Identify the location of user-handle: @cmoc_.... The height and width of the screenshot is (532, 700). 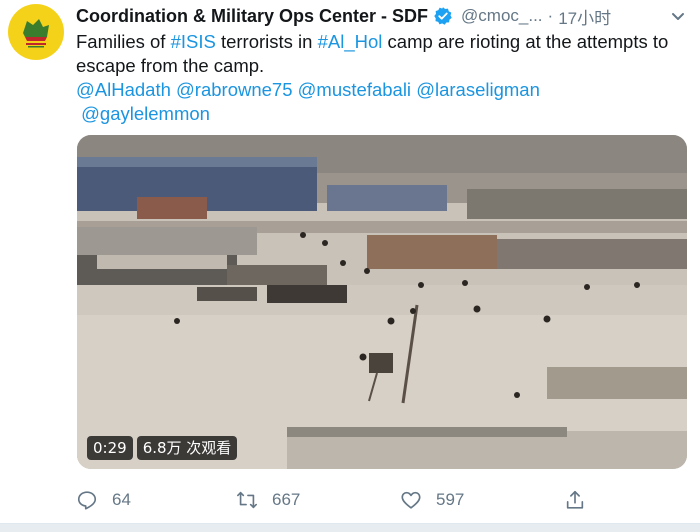
(502, 16).